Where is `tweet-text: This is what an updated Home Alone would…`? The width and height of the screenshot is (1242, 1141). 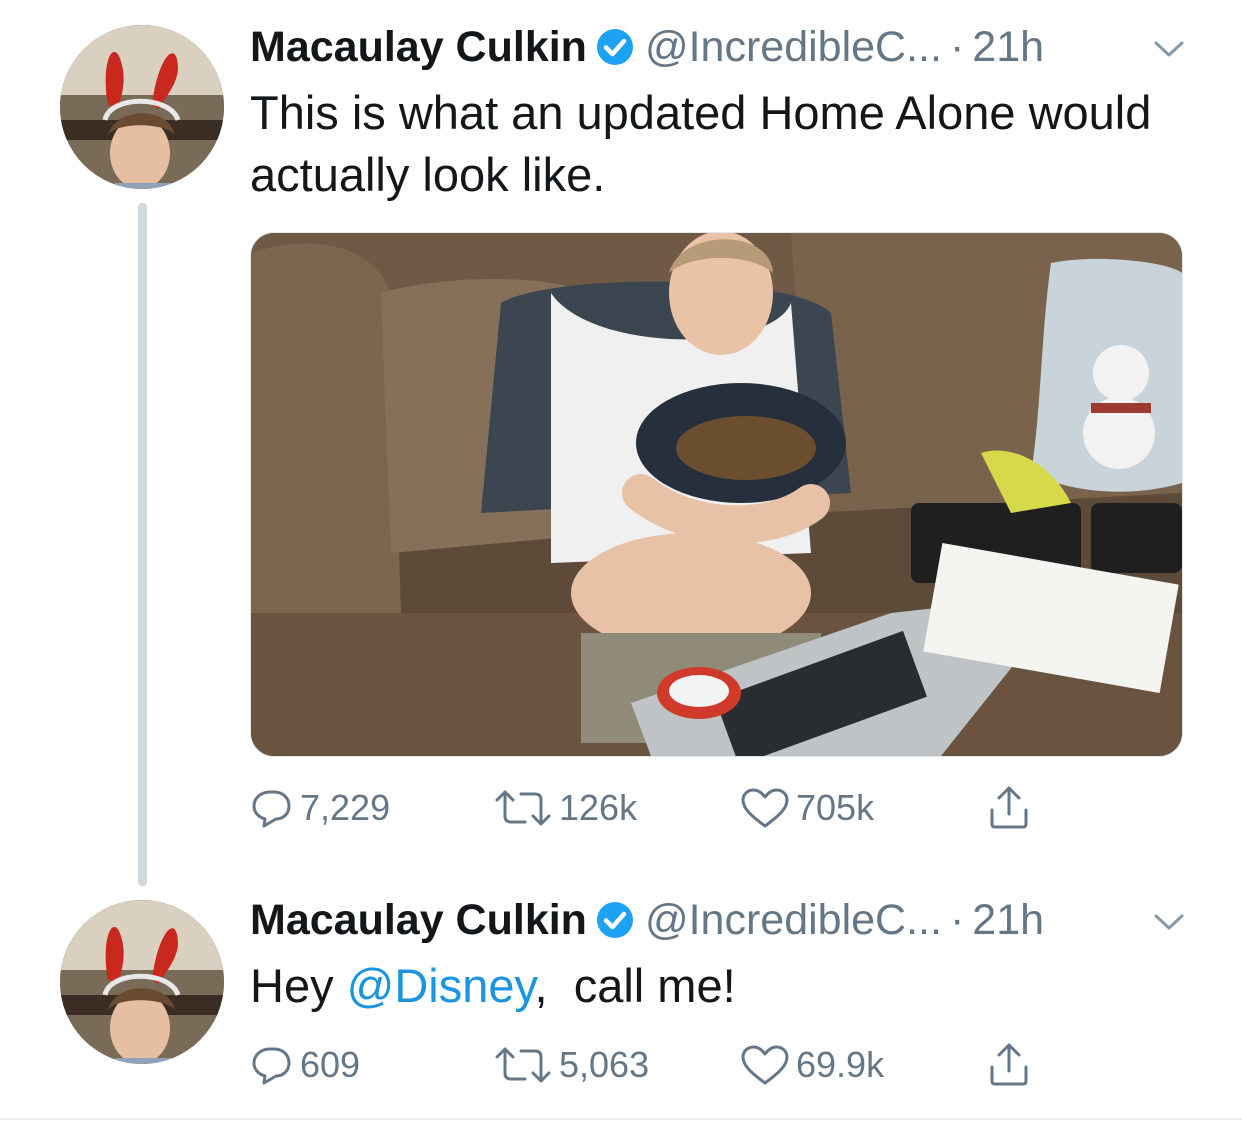
tweet-text: This is what an updated Home Alone would… is located at coordinates (701, 143).